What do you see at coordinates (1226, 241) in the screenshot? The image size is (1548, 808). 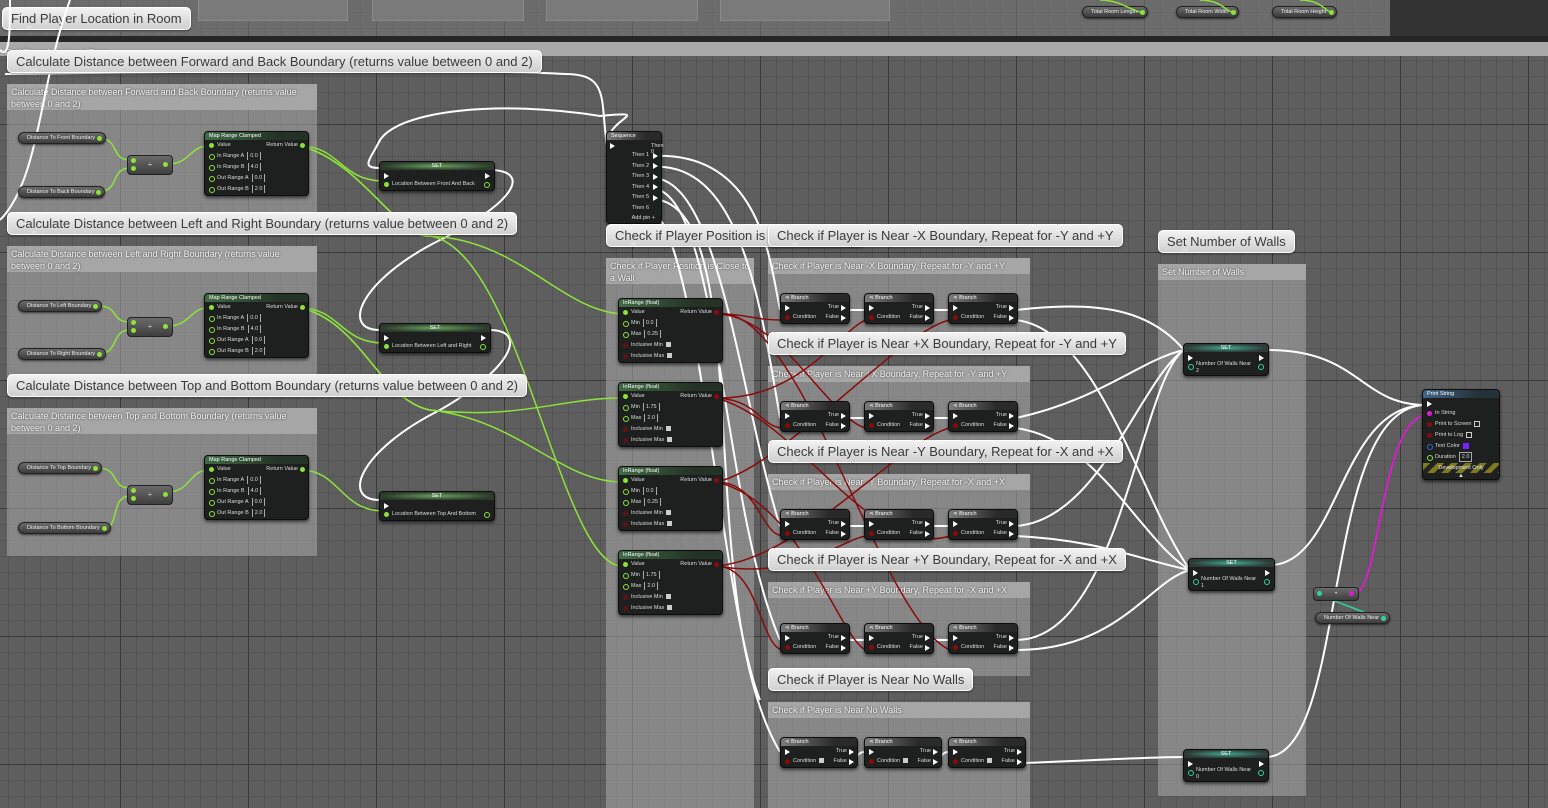 I see `comment-bubble-set-walls: Set Number of Walls` at bounding box center [1226, 241].